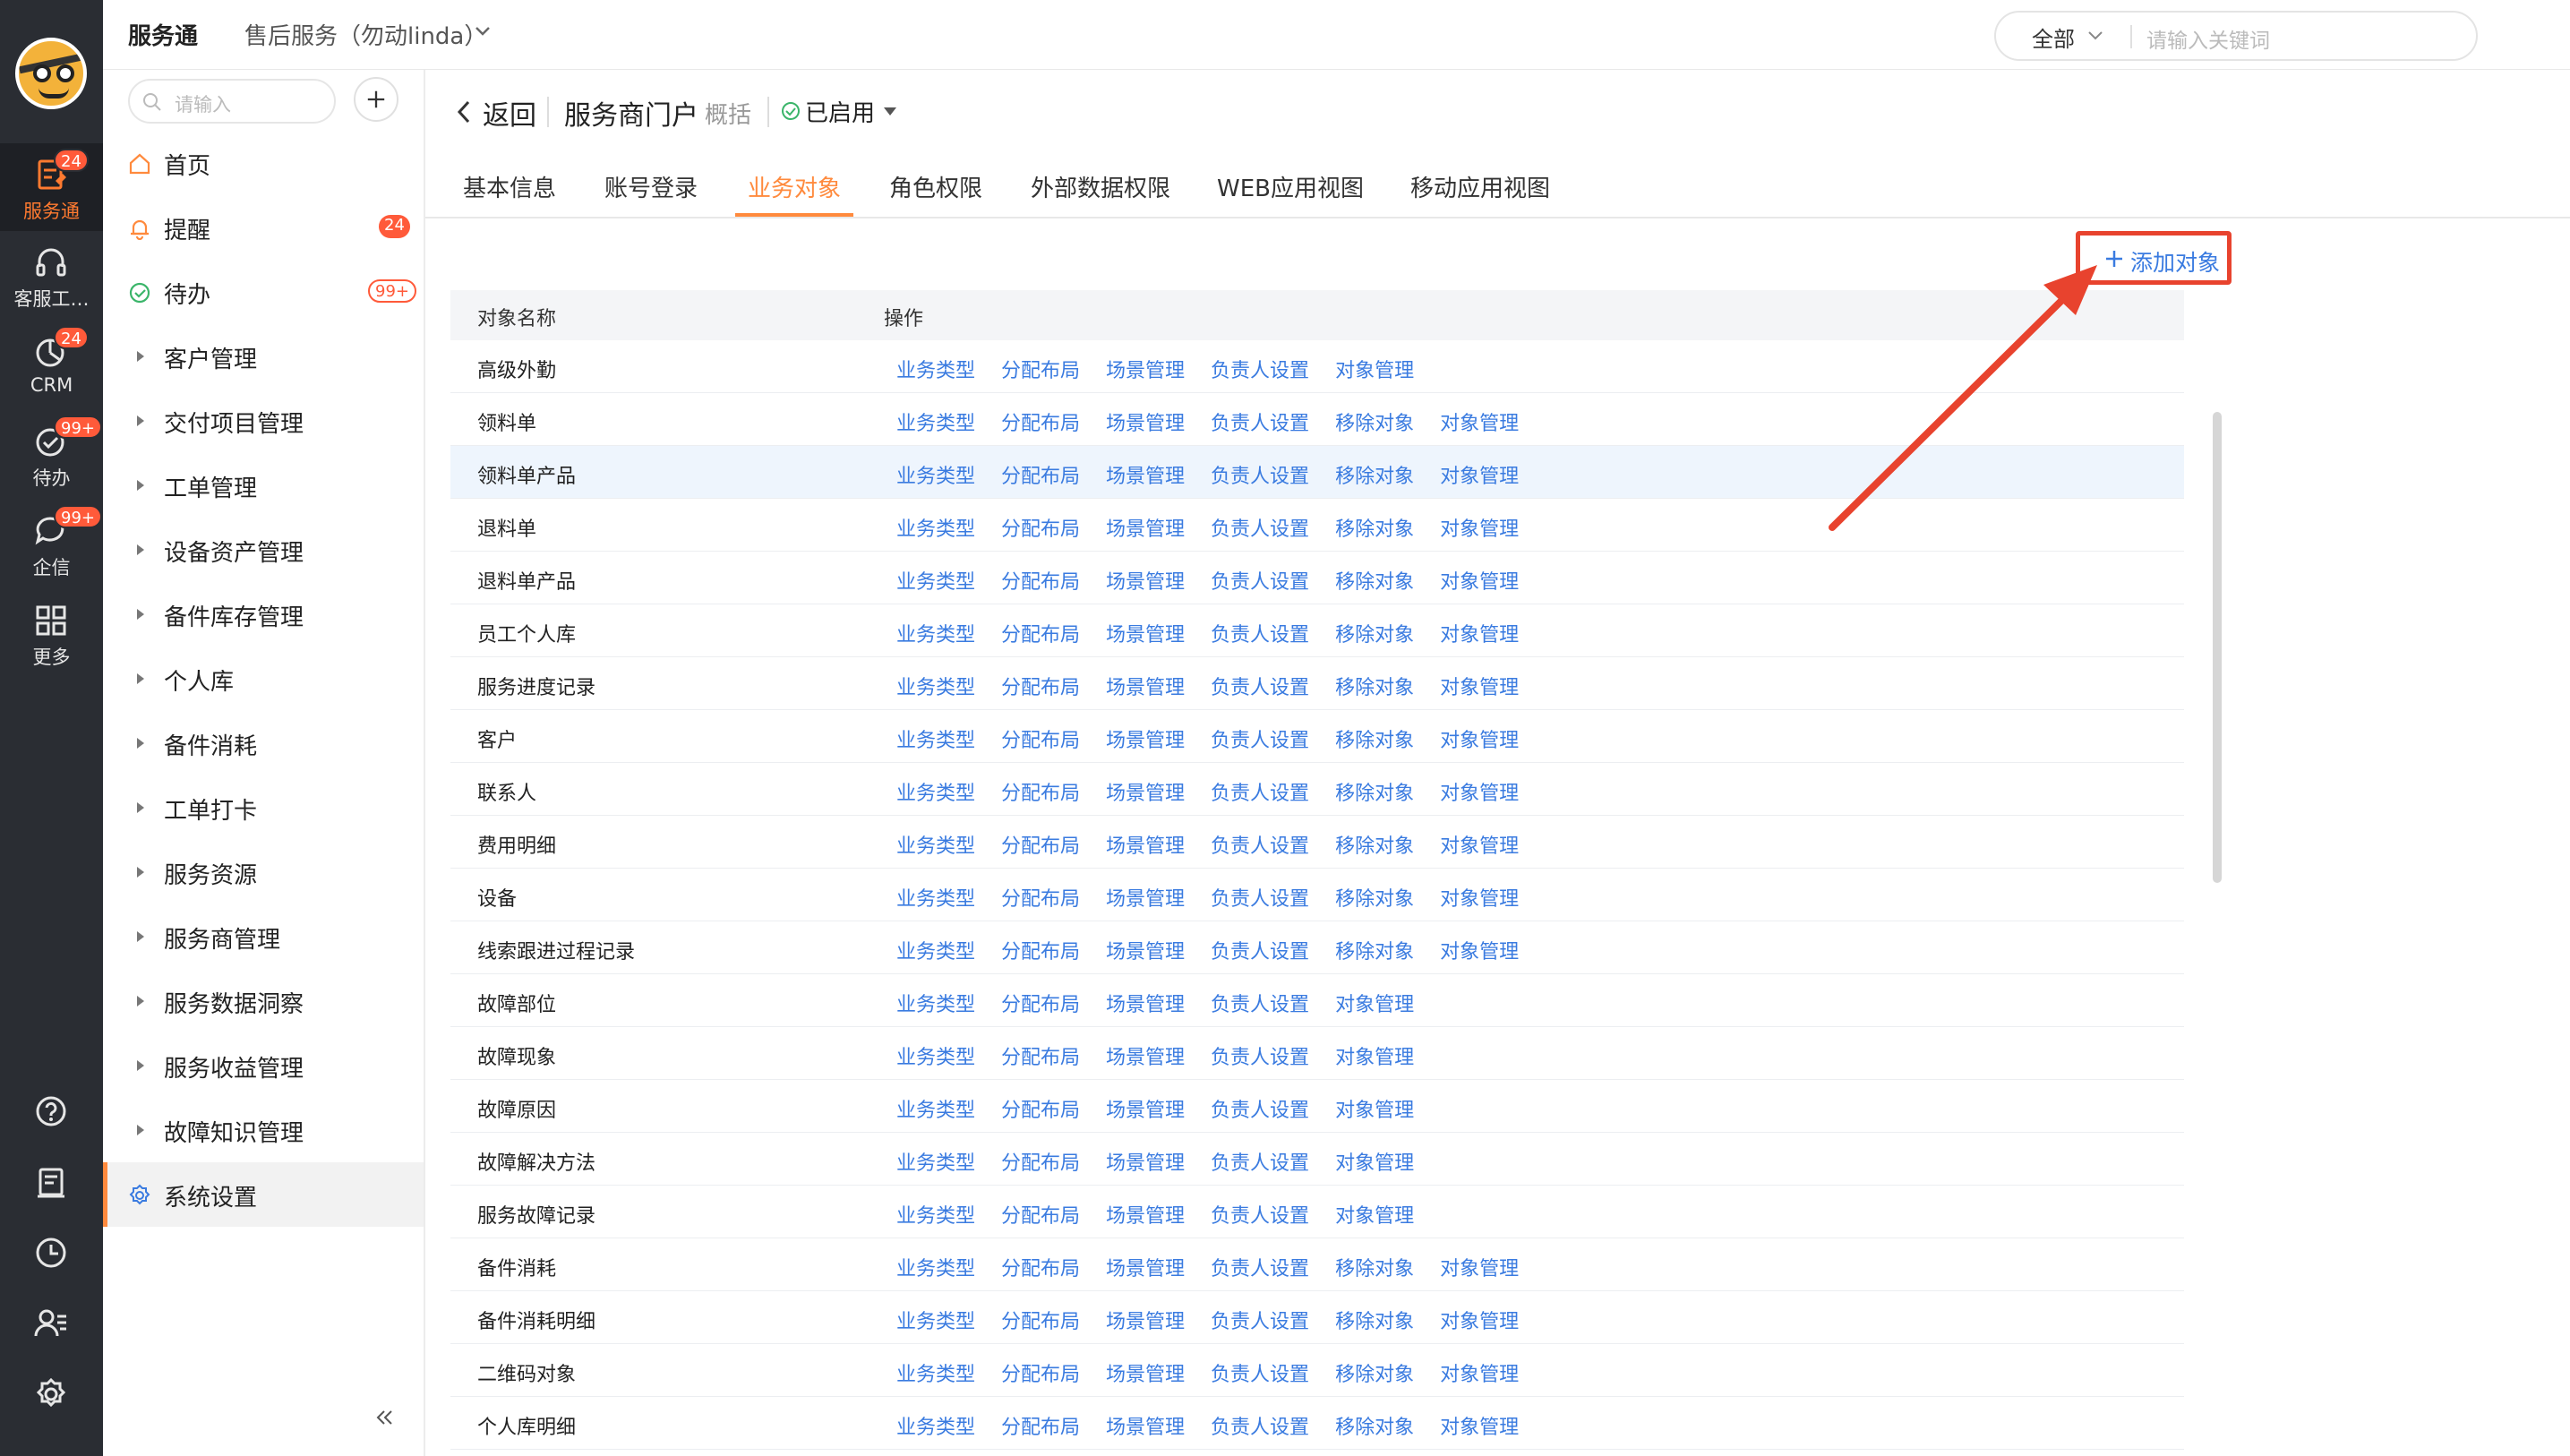 The width and height of the screenshot is (2570, 1456). Describe the element at coordinates (1100, 186) in the screenshot. I see `tab-external-data-permissions: 外部数据权限` at that location.